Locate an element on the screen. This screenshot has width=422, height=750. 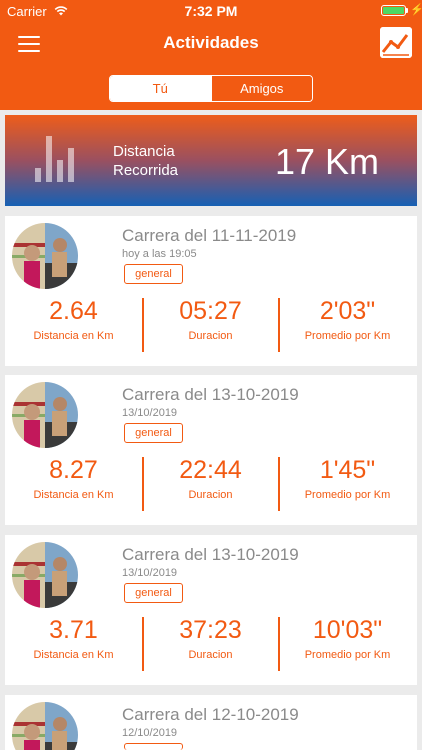
page-title: Actividades is located at coordinates (211, 42).